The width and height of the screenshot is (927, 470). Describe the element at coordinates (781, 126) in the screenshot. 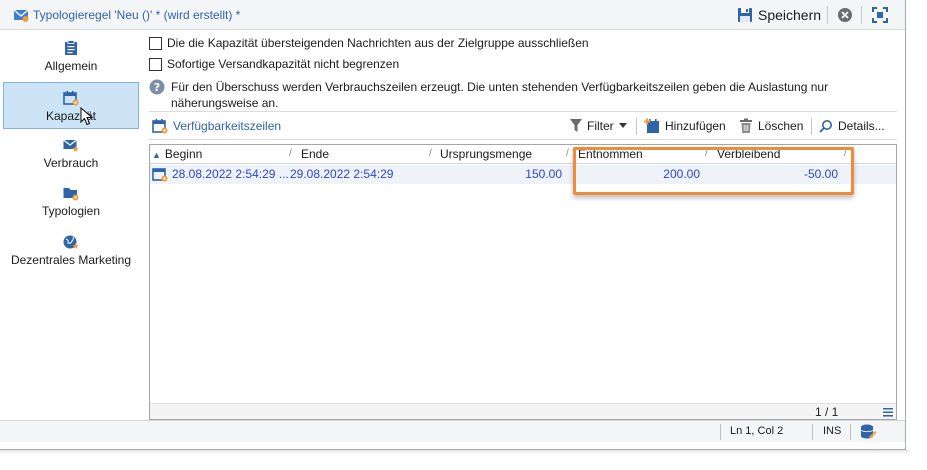

I see `delete-label: Löschen` at that location.